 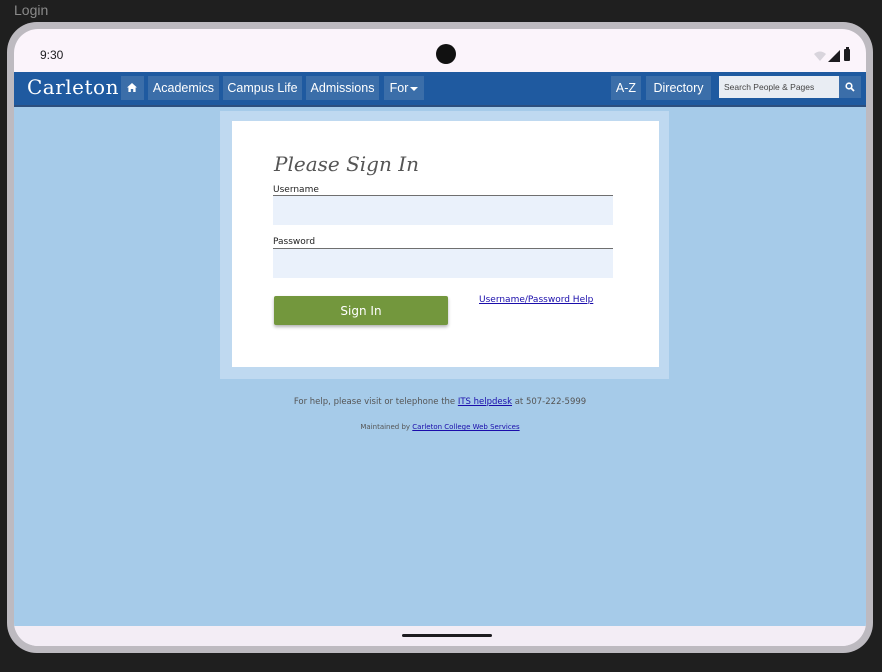 I want to click on status-icons, so click(x=834, y=55).